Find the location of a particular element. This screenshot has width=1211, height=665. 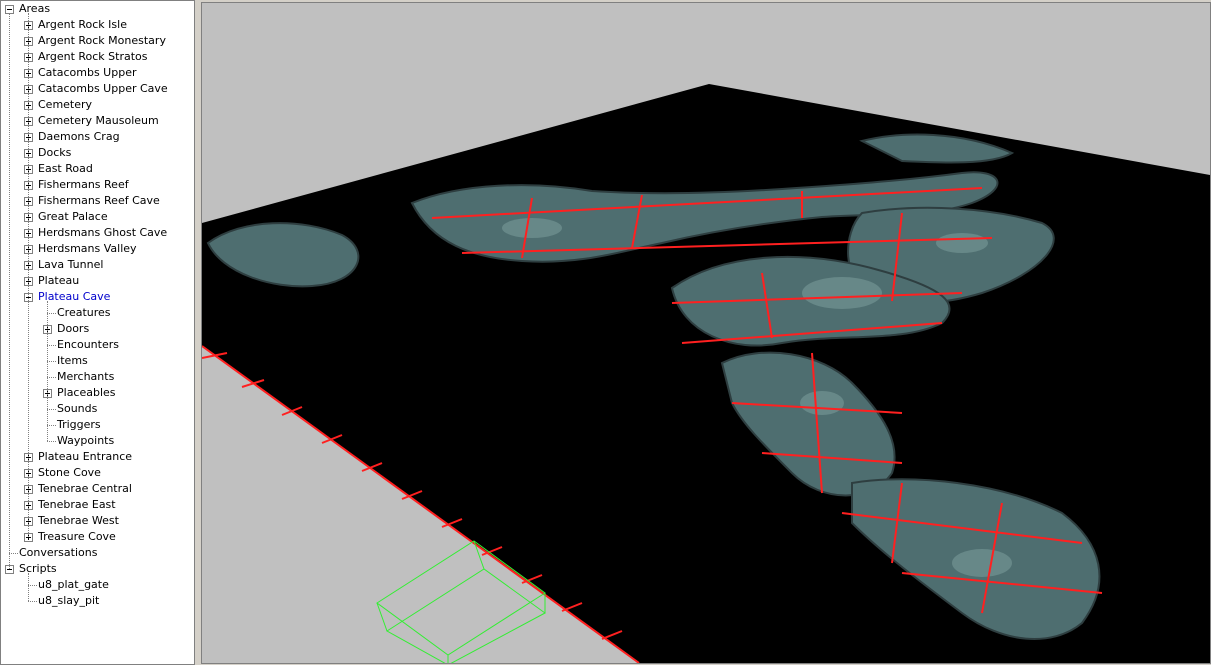

tree-area-item: Plateau Entrance is located at coordinates (97, 457).